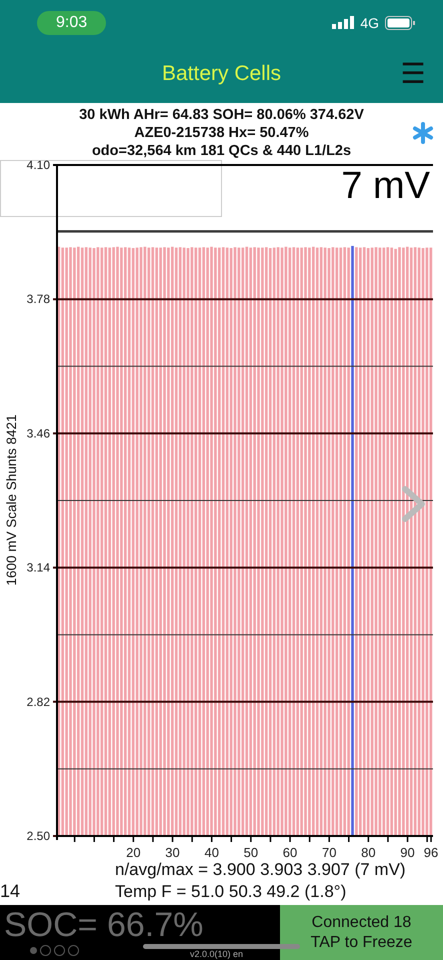  I want to click on connection-button: Connected 18 TAP to Freeze, so click(361, 932).